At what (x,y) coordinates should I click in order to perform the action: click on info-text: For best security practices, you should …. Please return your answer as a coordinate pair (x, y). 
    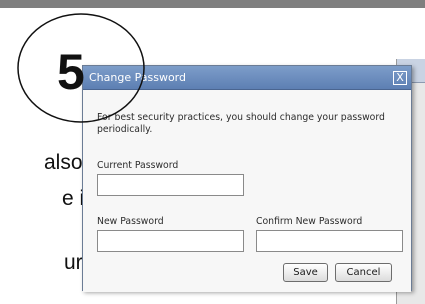
    Looking at the image, I should click on (241, 123).